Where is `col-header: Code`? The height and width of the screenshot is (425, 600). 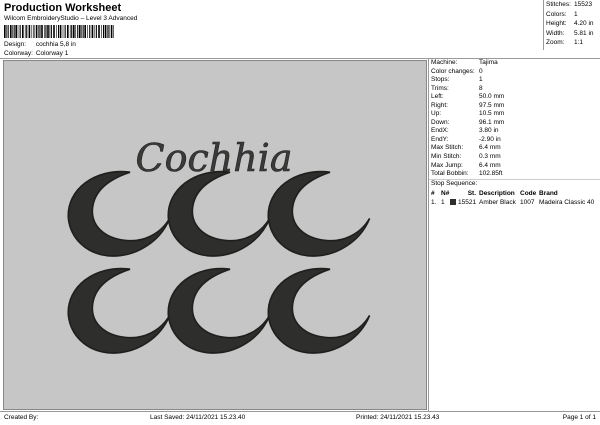 col-header: Code is located at coordinates (528, 194).